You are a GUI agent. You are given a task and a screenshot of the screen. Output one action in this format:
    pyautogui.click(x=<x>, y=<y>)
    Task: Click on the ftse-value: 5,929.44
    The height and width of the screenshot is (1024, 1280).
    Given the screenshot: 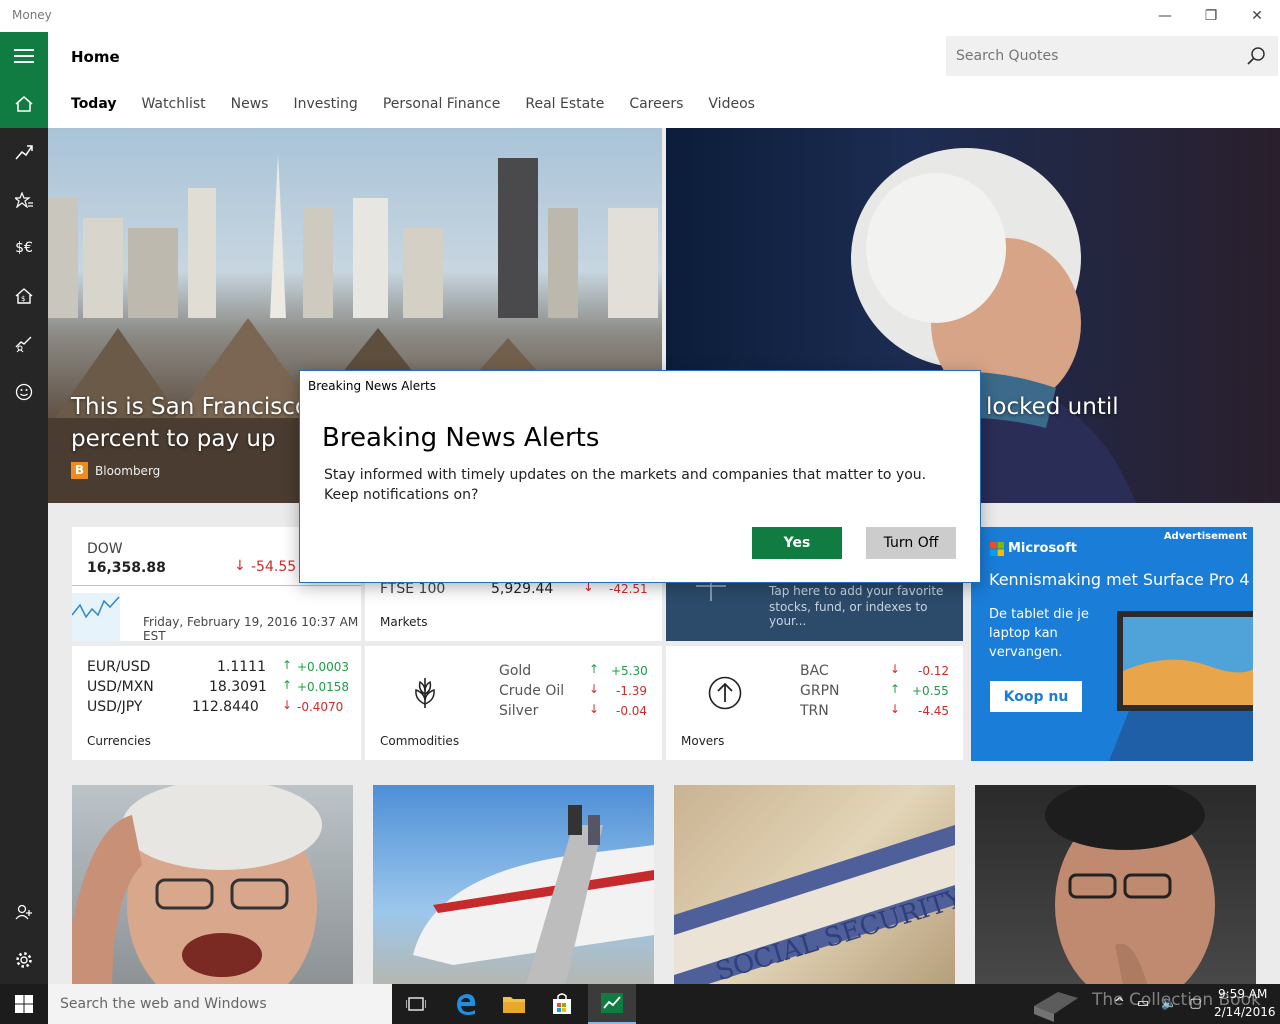 What is the action you would take?
    pyautogui.click(x=522, y=589)
    